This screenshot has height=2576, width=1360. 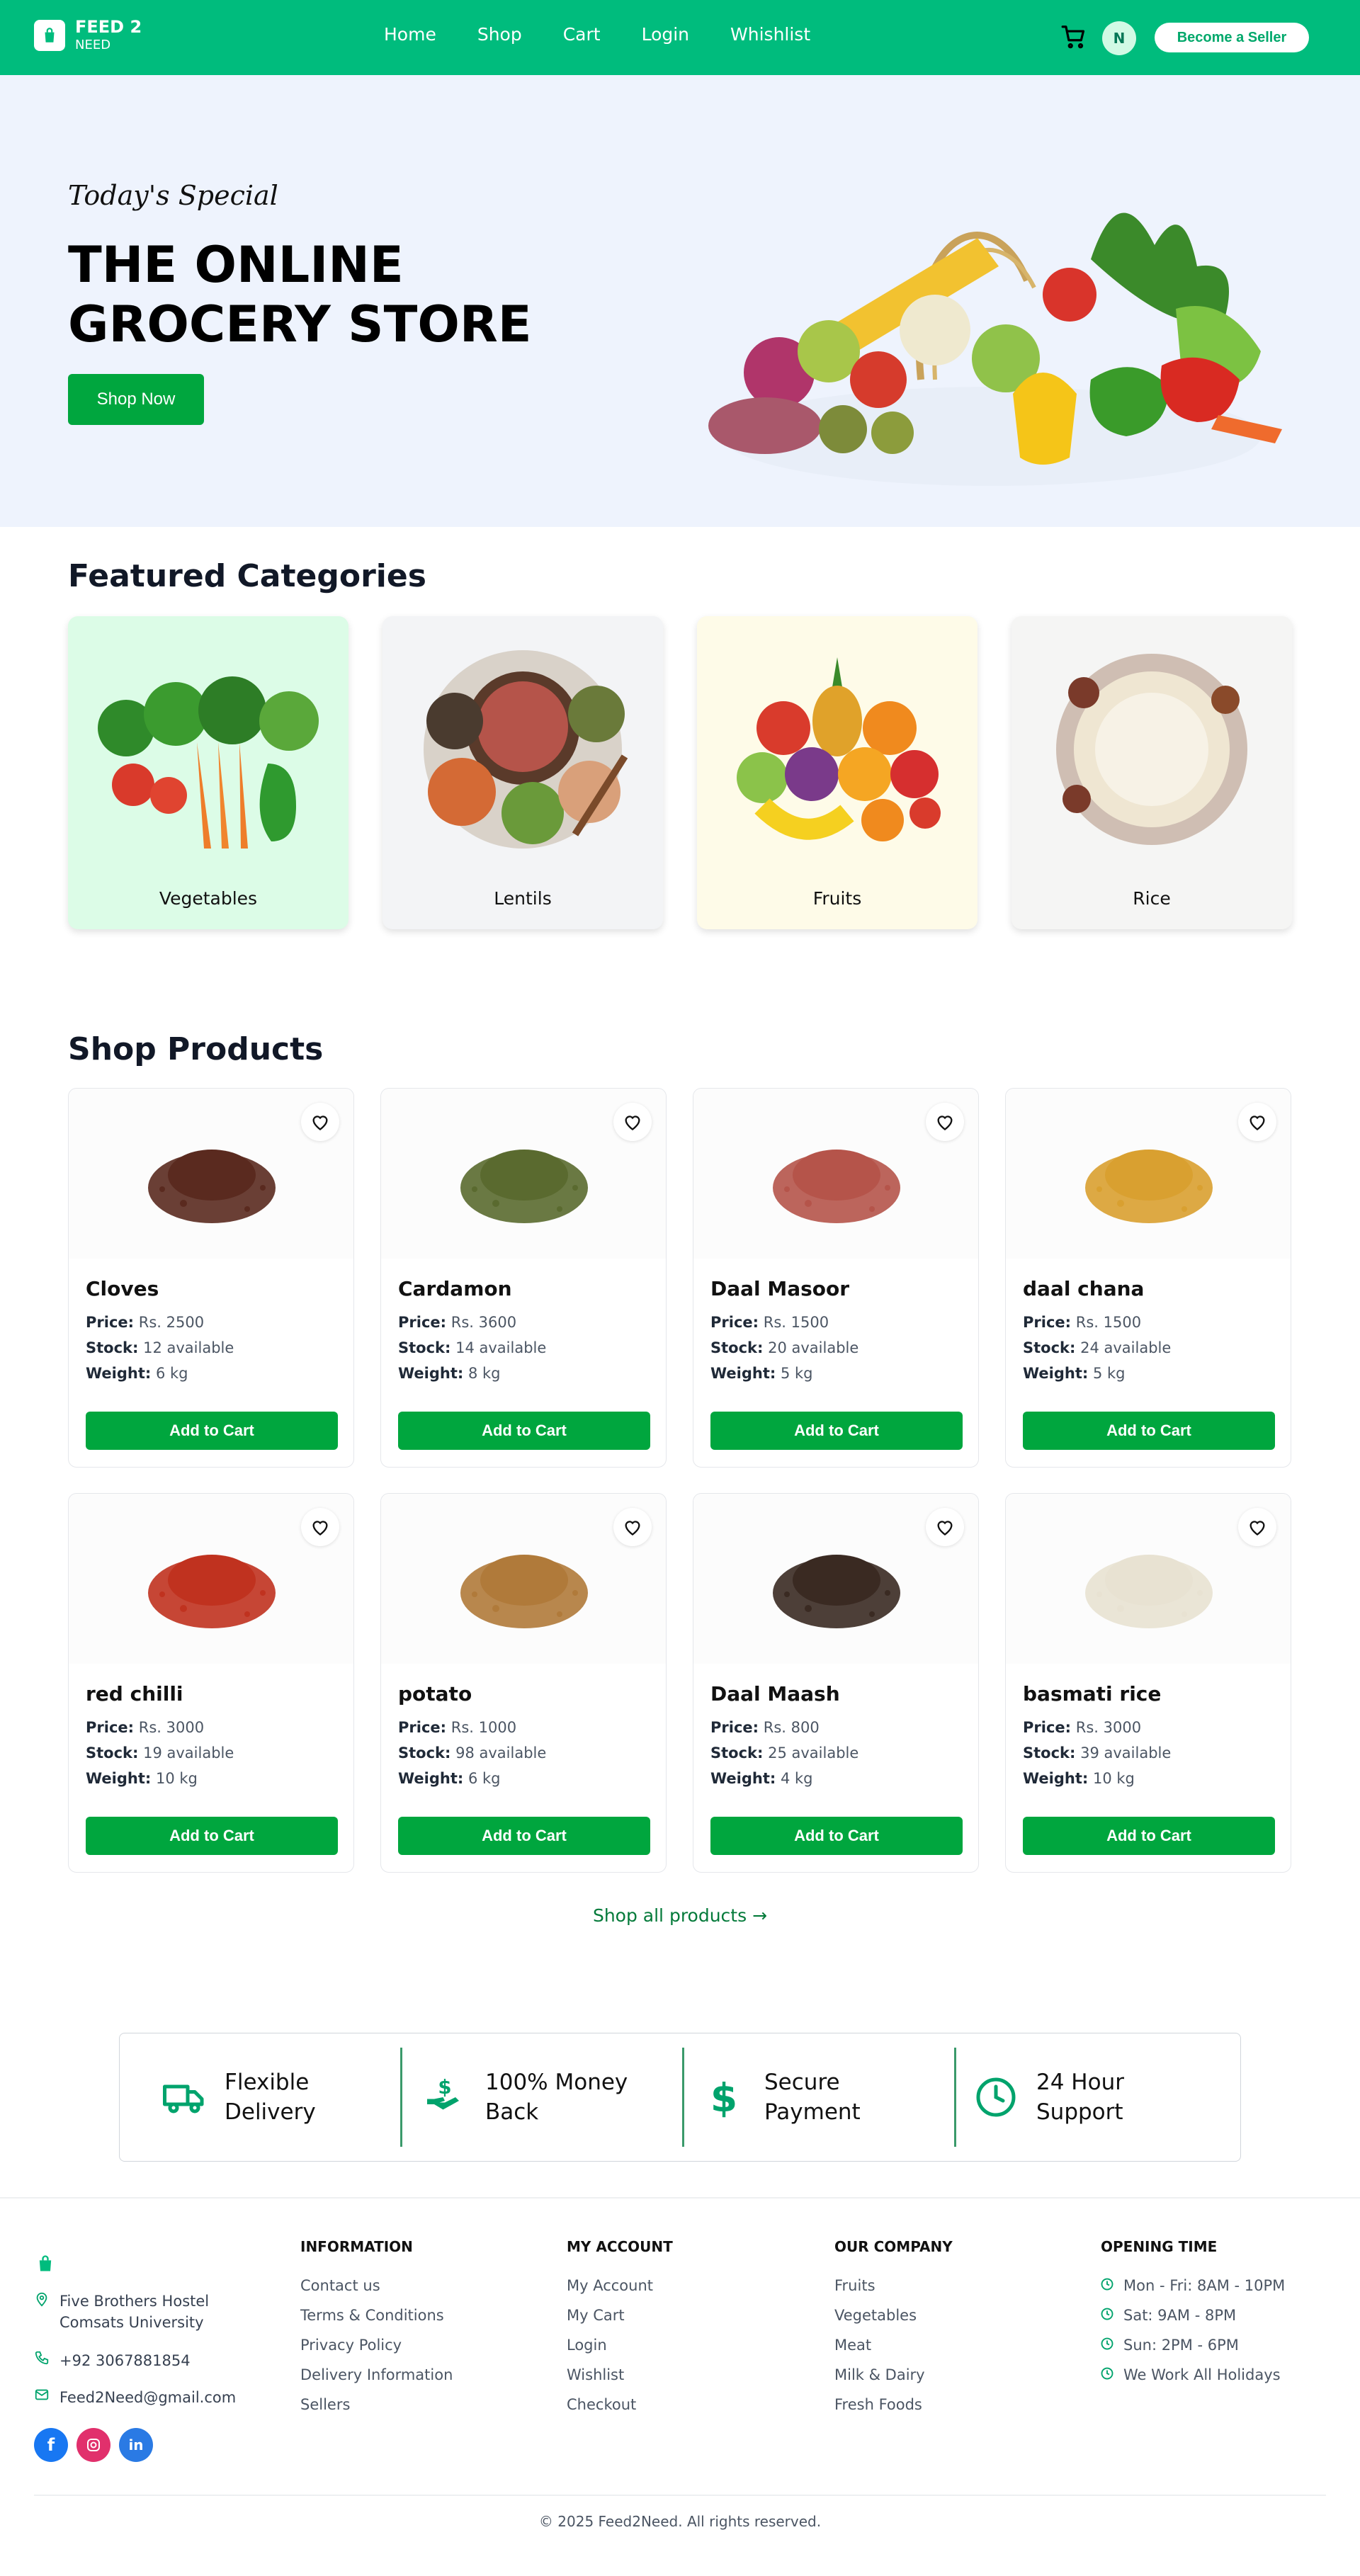 What do you see at coordinates (377, 2285) in the screenshot?
I see `footer-link: Contact us` at bounding box center [377, 2285].